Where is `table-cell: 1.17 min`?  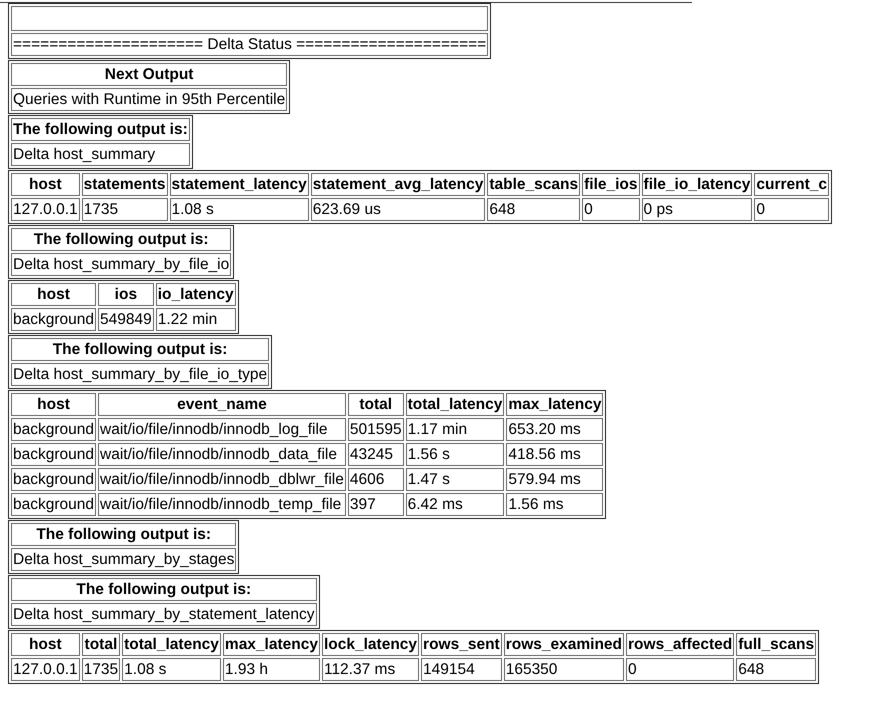
table-cell: 1.17 min is located at coordinates (455, 429).